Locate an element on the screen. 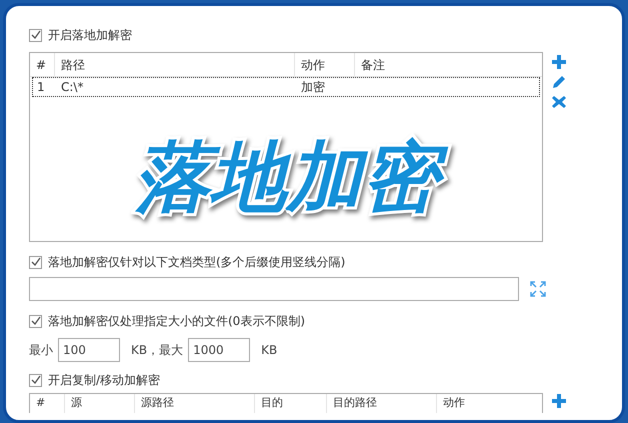 This screenshot has width=628, height=423. min-size-field: 100 is located at coordinates (89, 350).